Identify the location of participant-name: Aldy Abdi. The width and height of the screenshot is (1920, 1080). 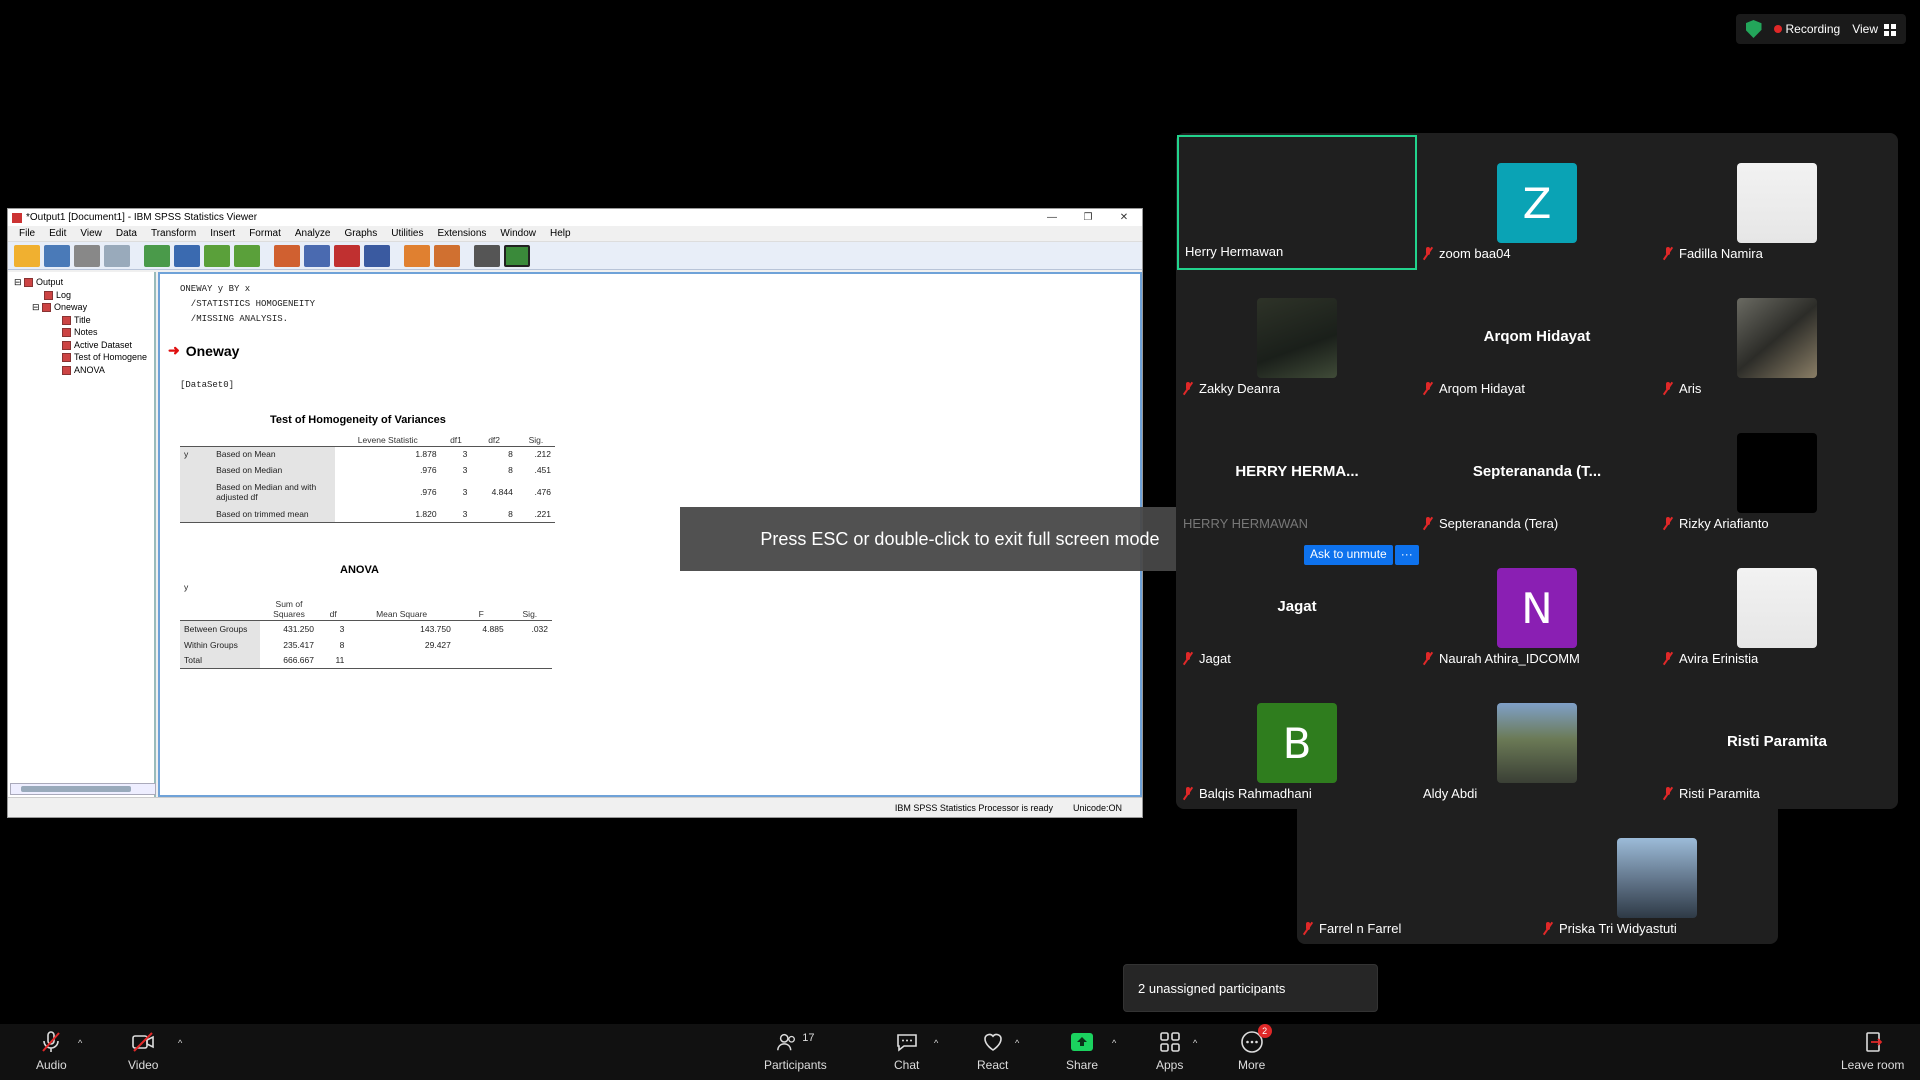
(1450, 793).